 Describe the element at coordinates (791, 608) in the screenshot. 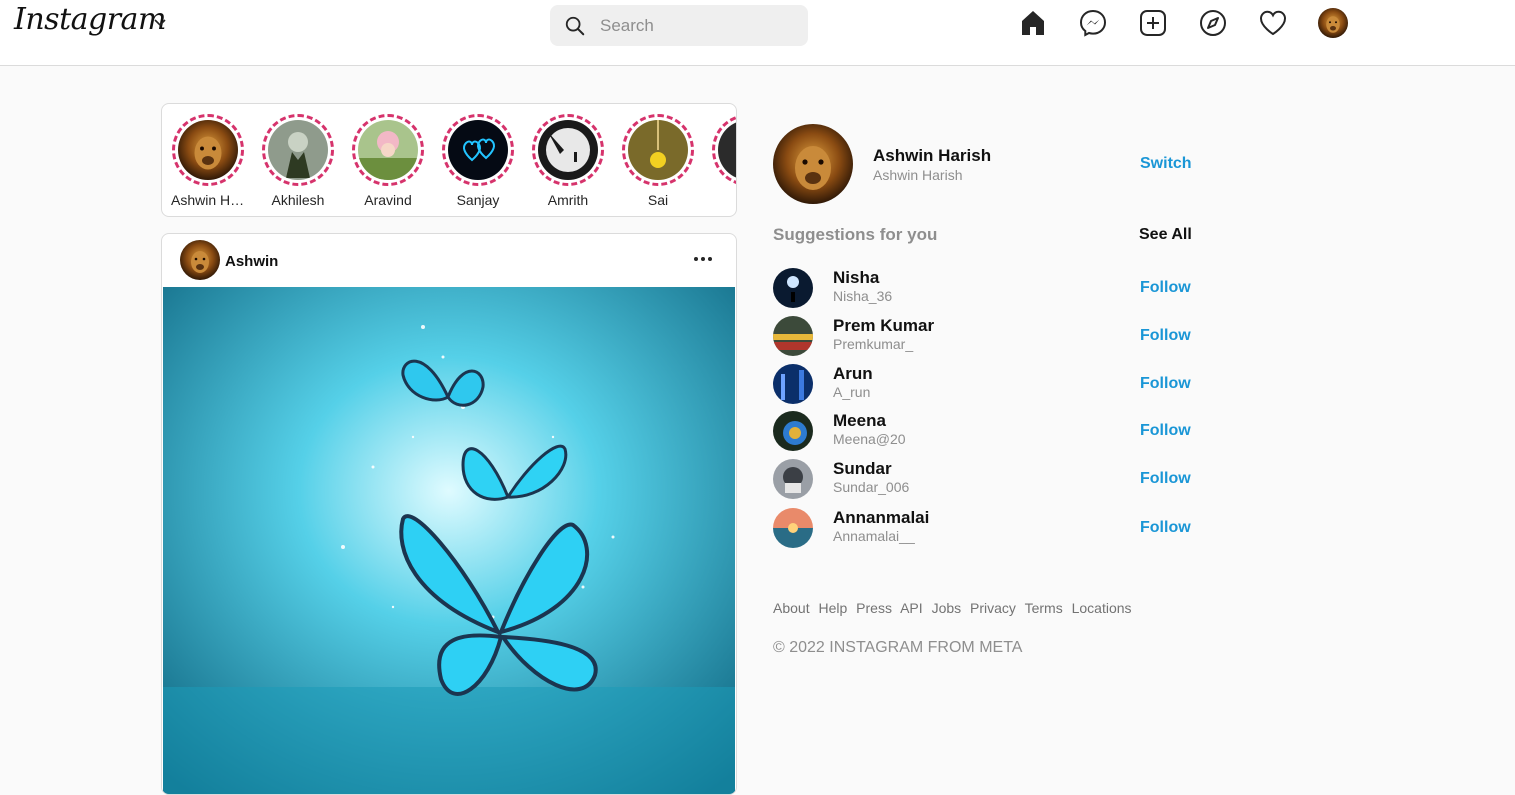

I see `footer-link-about: About` at that location.